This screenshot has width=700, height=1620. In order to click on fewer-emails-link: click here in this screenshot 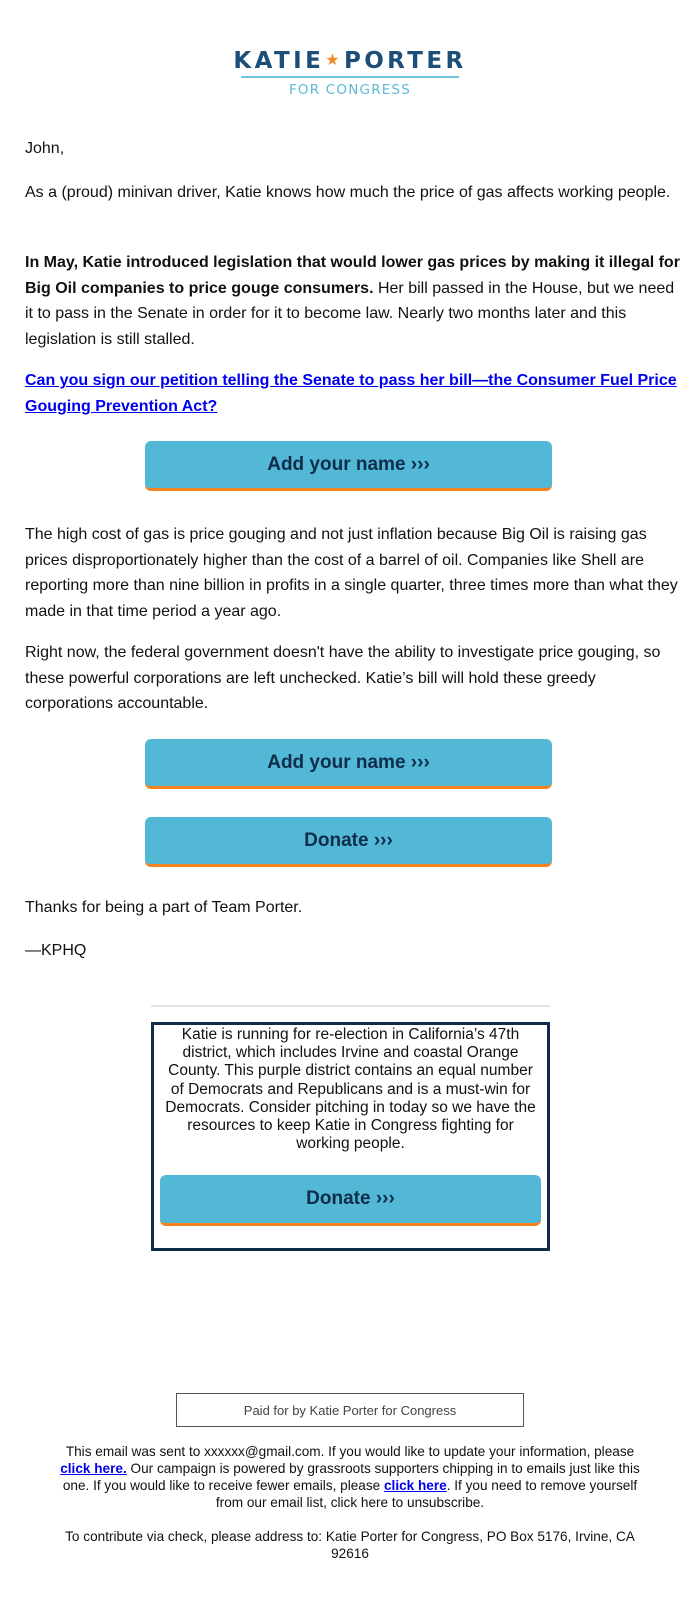, I will do `click(415, 1485)`.